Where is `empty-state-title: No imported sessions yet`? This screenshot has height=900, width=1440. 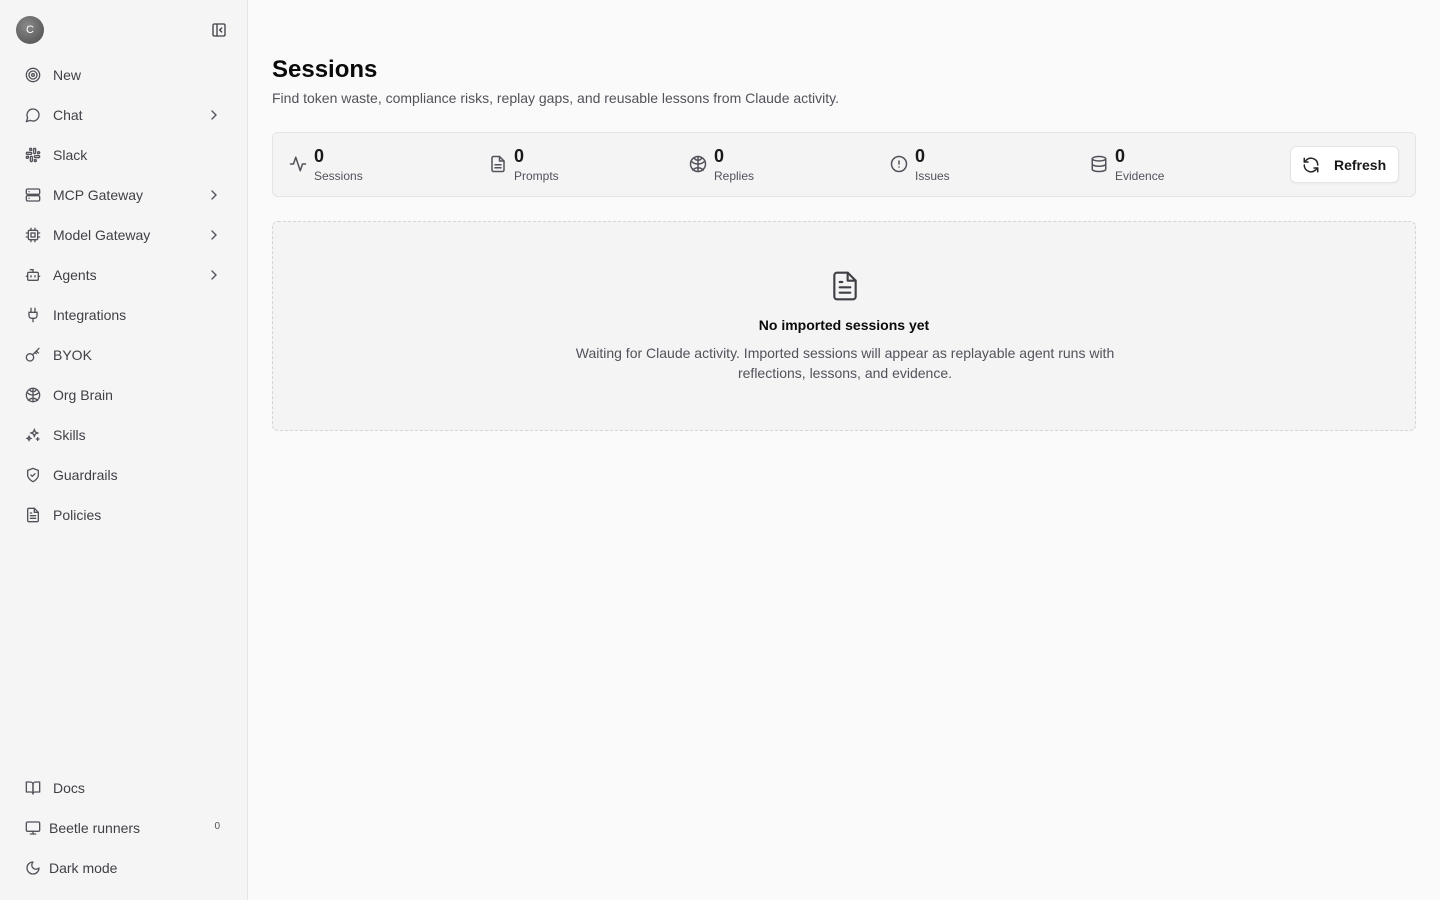 empty-state-title: No imported sessions yet is located at coordinates (844, 325).